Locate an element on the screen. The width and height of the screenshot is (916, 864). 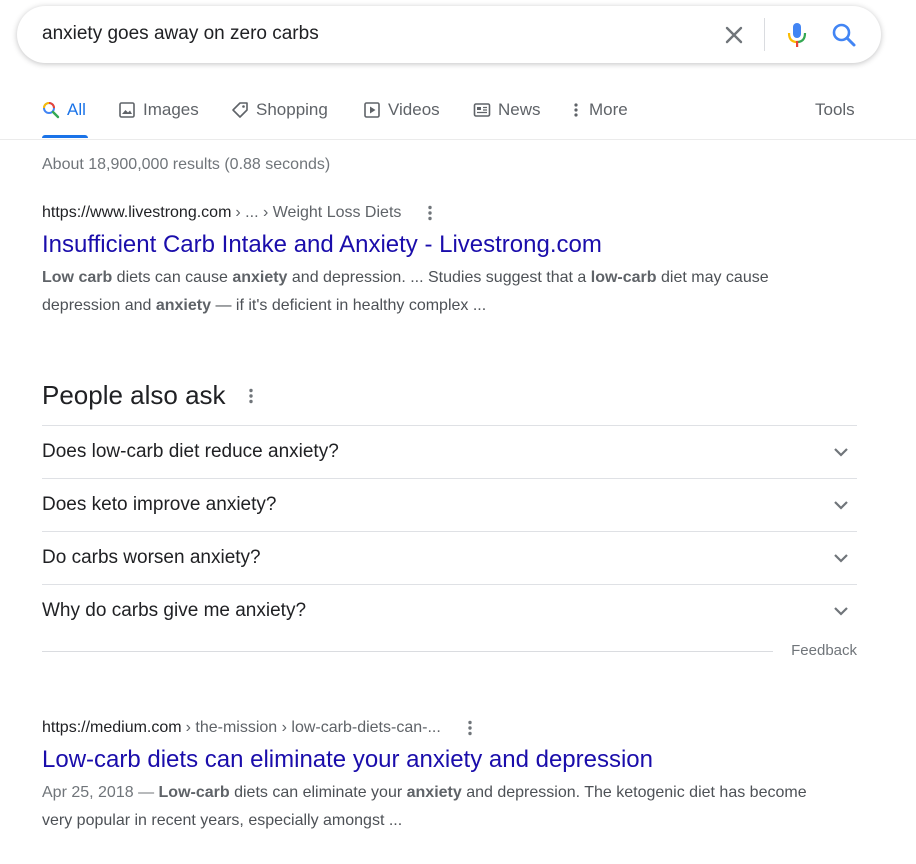
tab-more: More is located at coordinates (599, 110).